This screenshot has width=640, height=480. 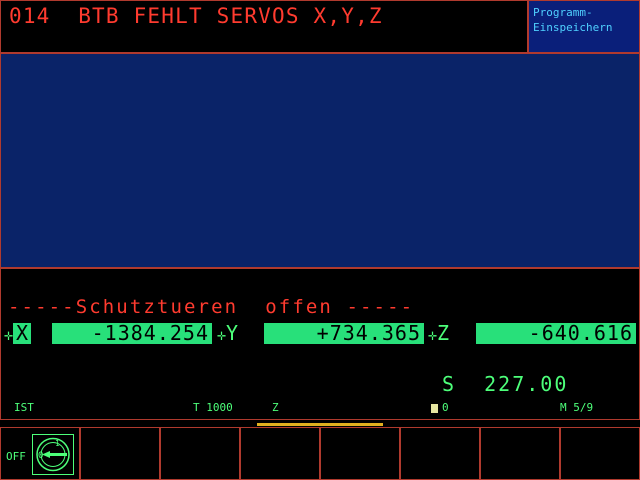 What do you see at coordinates (573, 20) in the screenshot?
I see `mode-label: Programm- Einspeichern` at bounding box center [573, 20].